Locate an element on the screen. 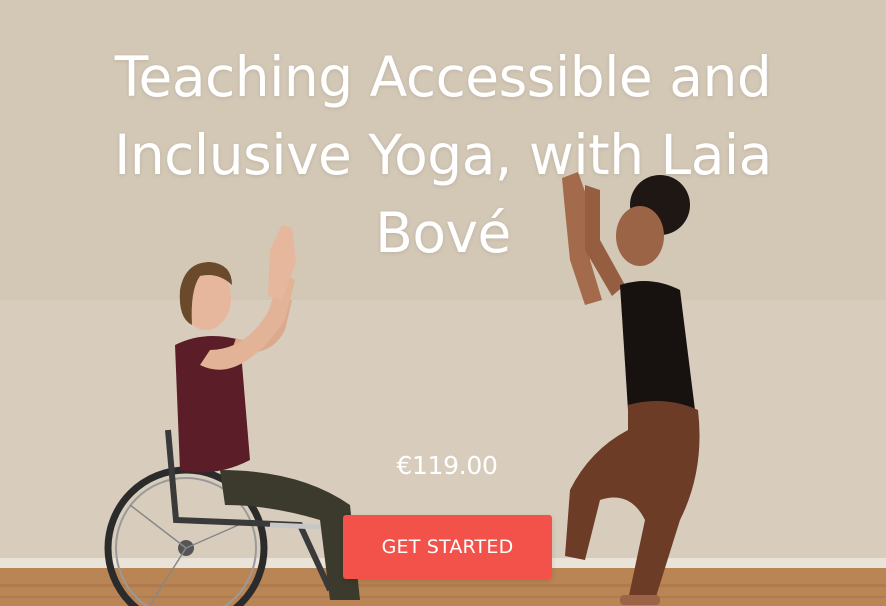 The width and height of the screenshot is (886, 606). get-started-button: GET STARTED is located at coordinates (447, 547).